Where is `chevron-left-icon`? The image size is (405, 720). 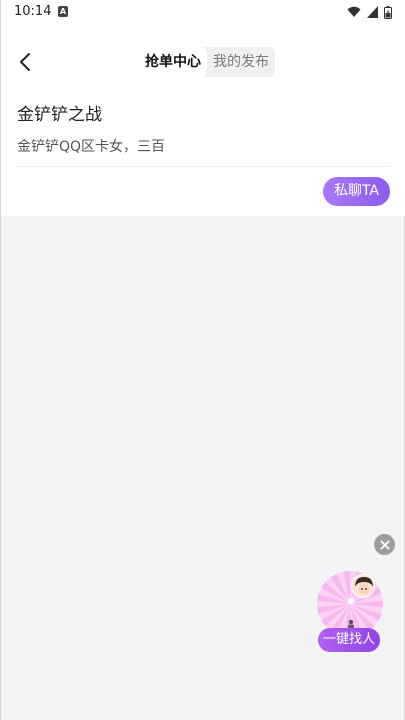 chevron-left-icon is located at coordinates (25, 62).